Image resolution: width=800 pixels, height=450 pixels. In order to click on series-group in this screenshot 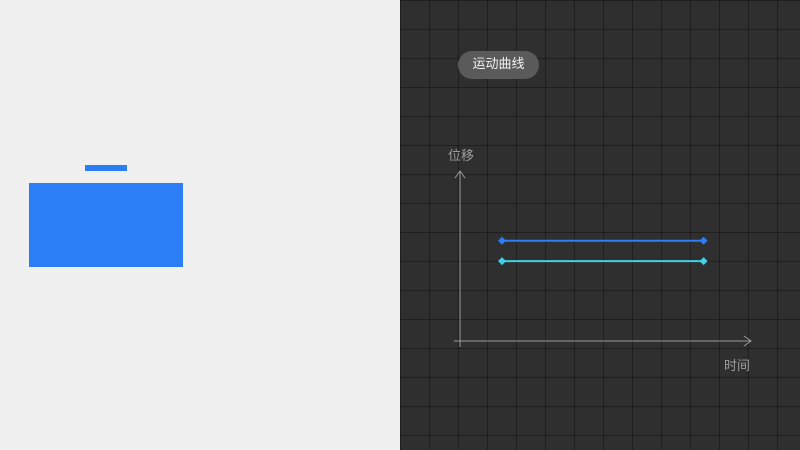, I will do `click(603, 251)`.